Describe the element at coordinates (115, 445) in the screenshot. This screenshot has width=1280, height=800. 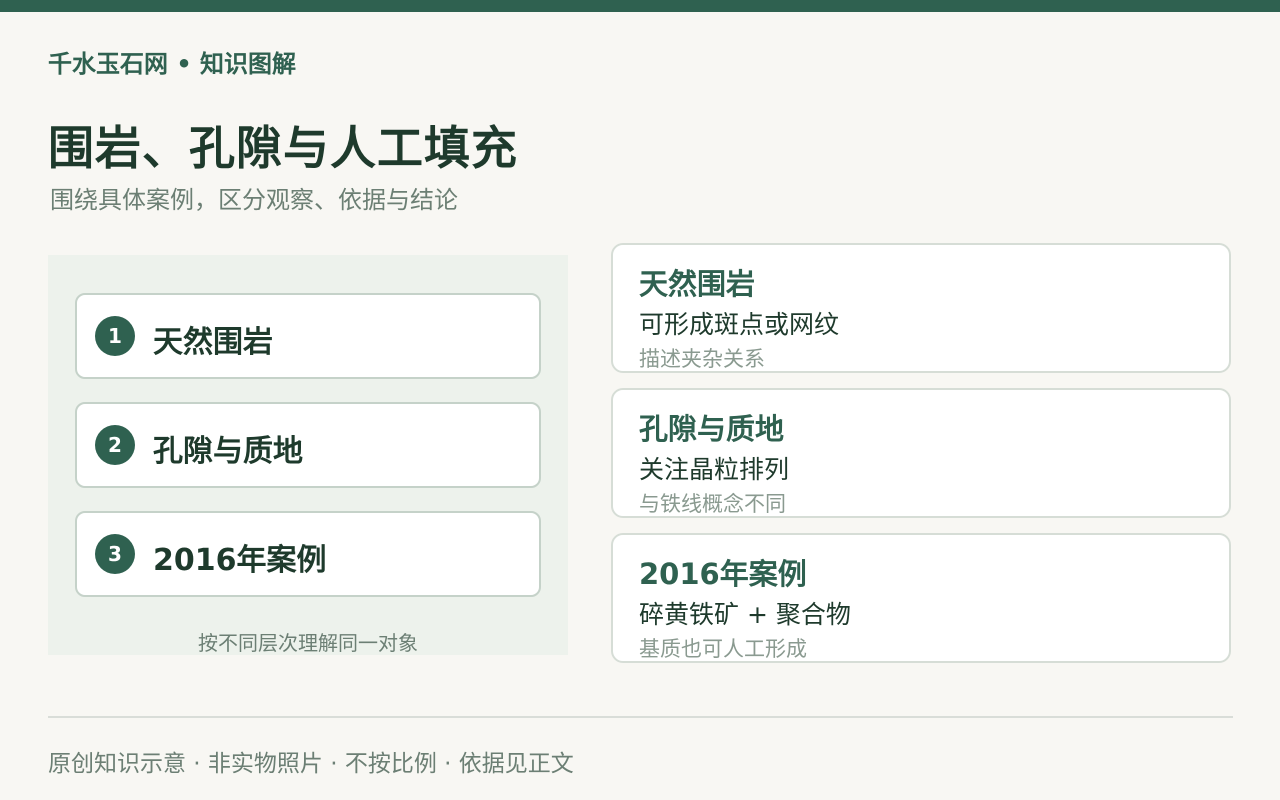
I see `step-number-badge: 2` at that location.